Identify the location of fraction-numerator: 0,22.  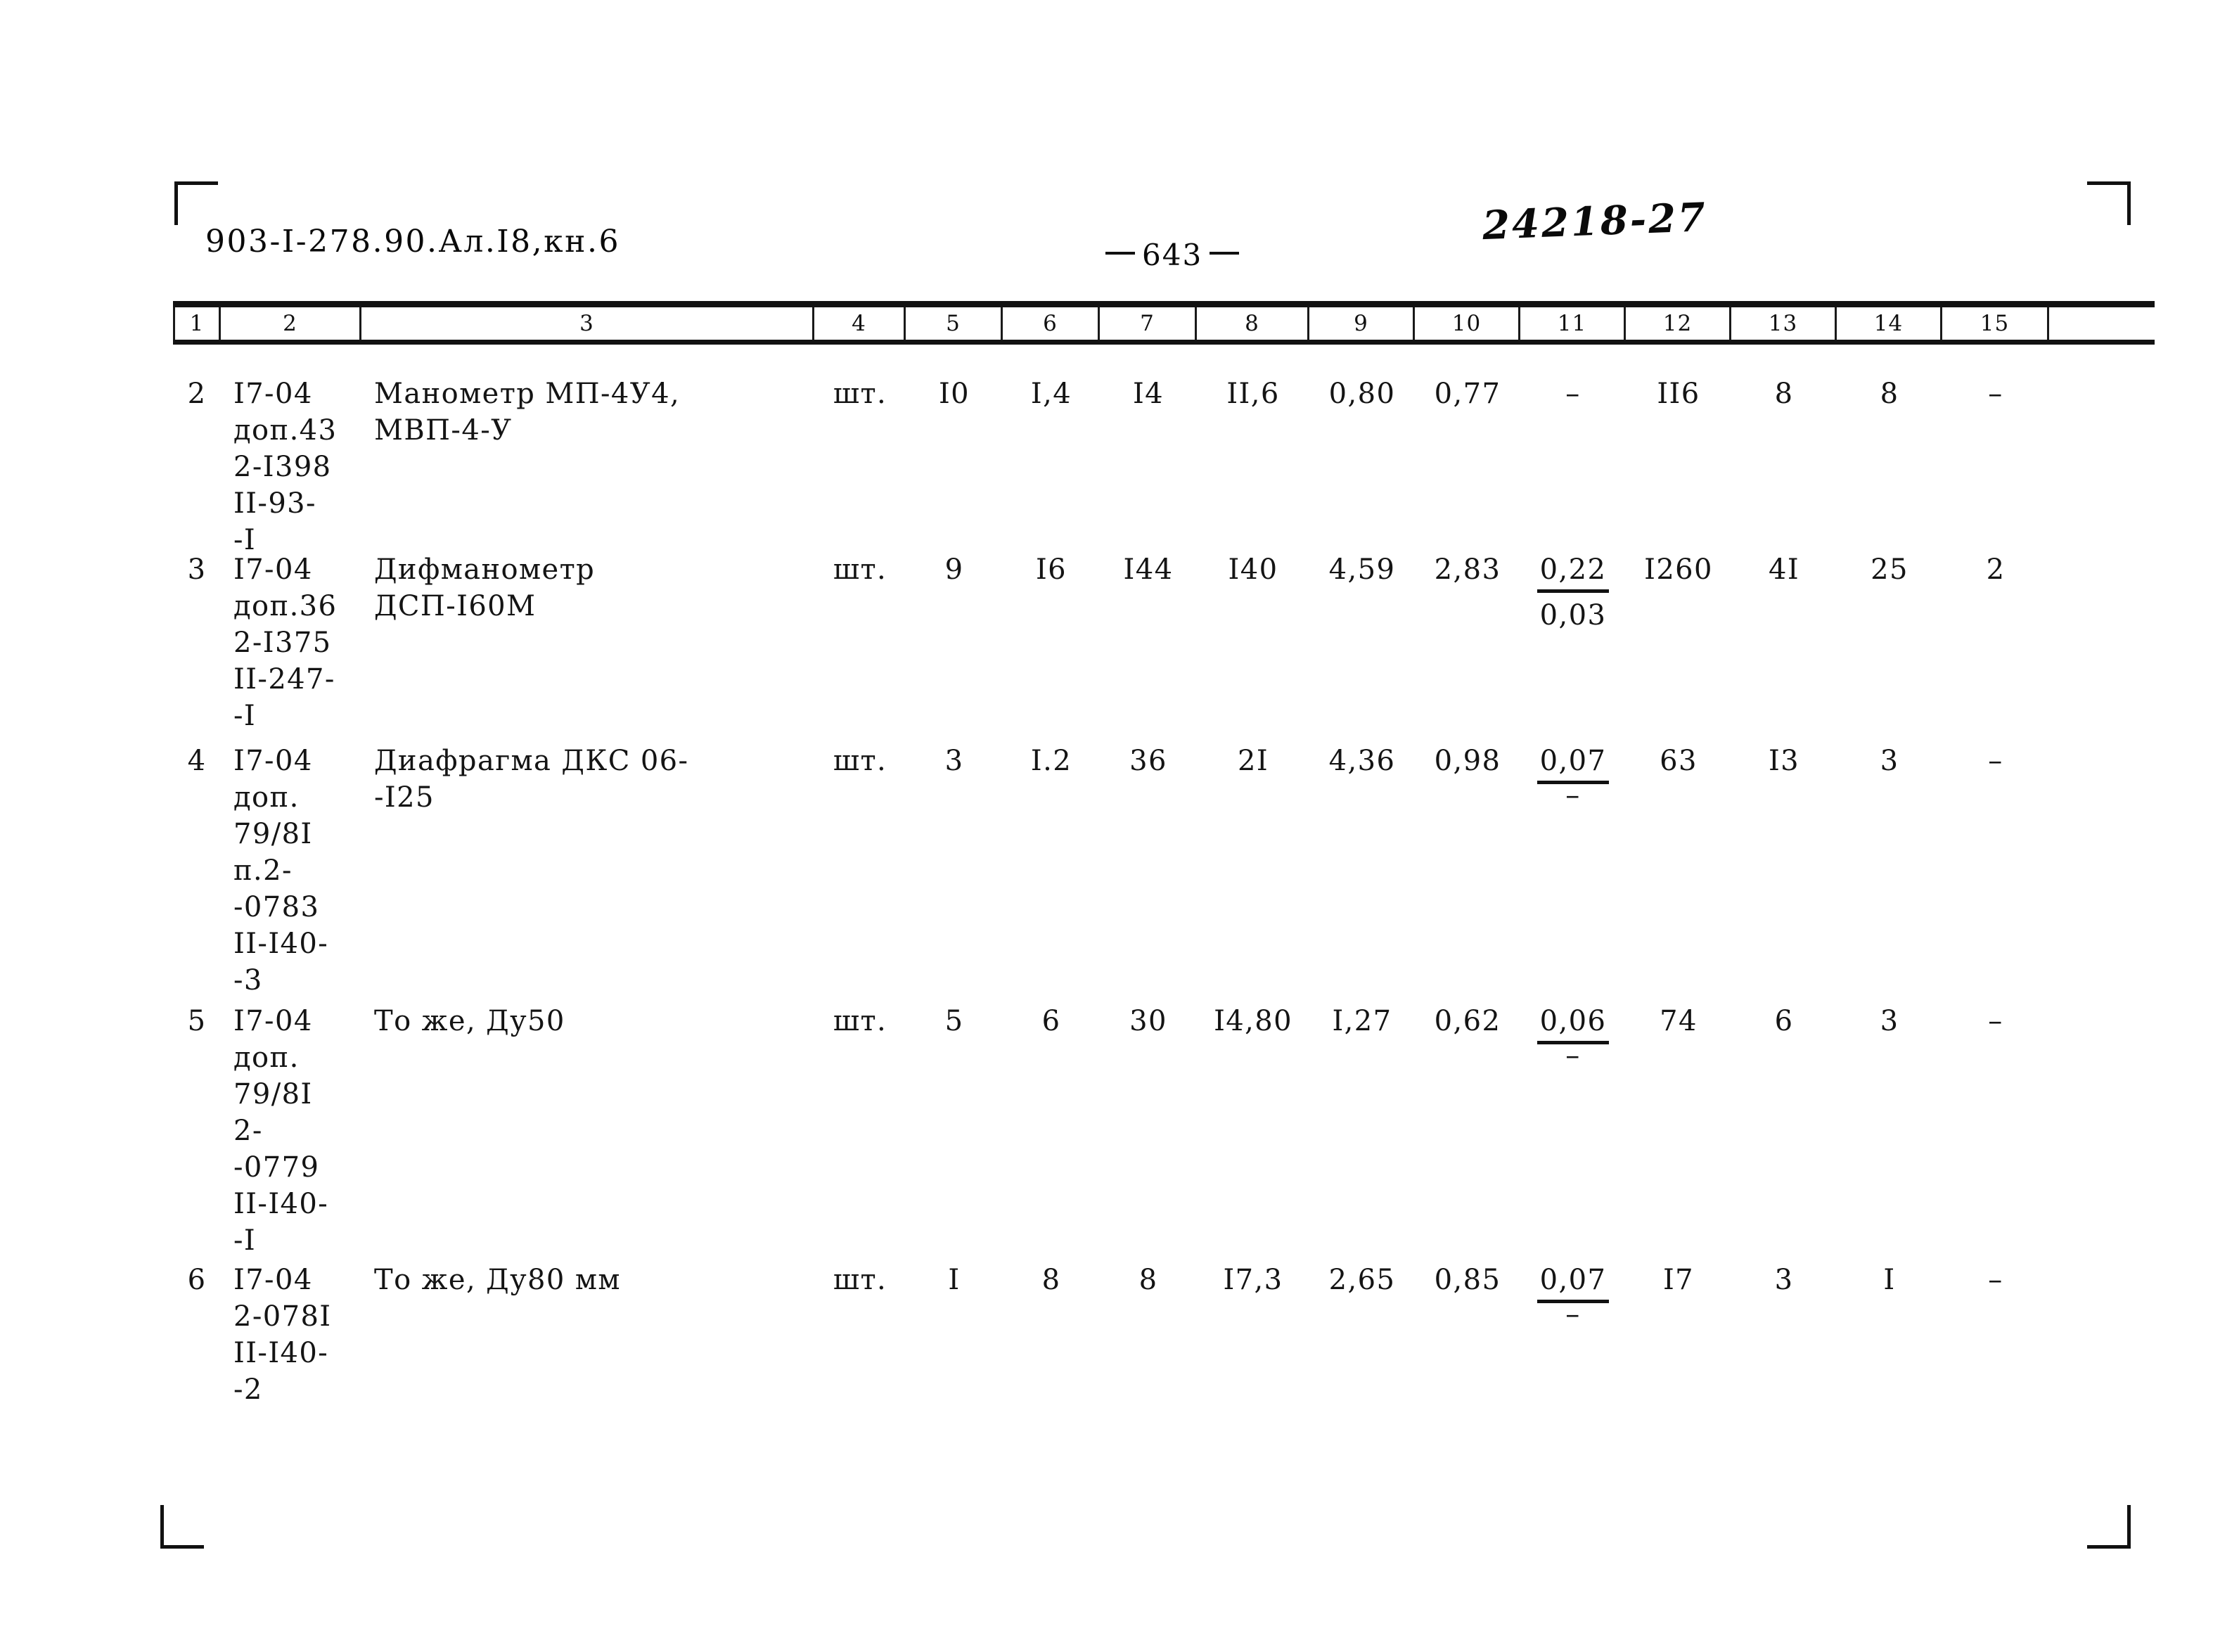
(1573, 572).